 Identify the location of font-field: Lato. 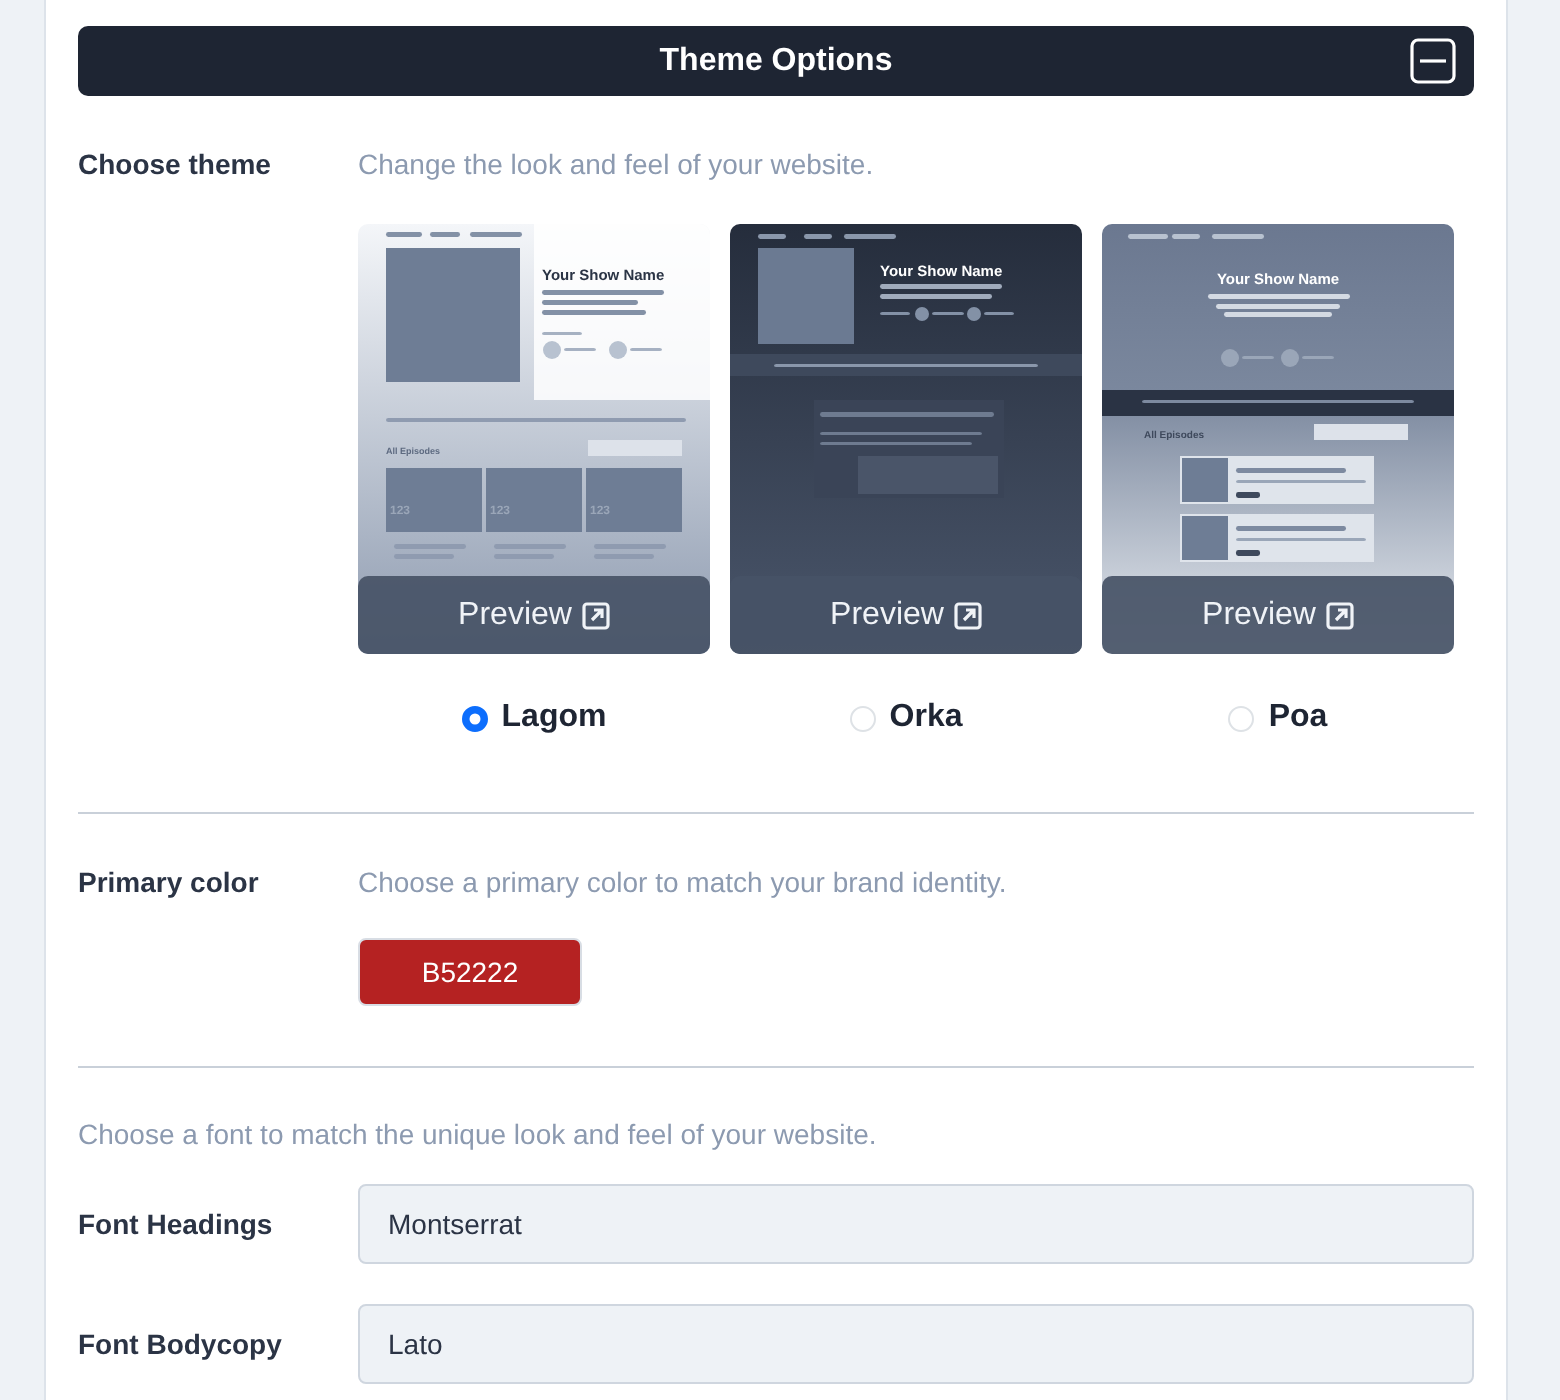
(916, 1344).